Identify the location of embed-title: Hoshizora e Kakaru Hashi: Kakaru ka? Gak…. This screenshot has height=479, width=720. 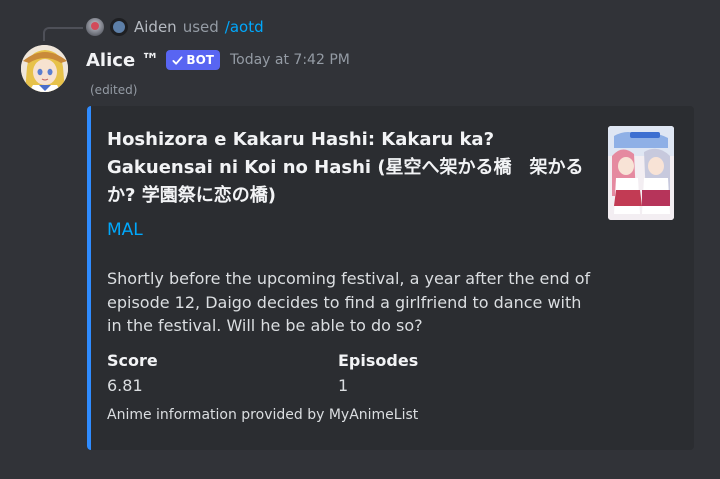
(345, 167).